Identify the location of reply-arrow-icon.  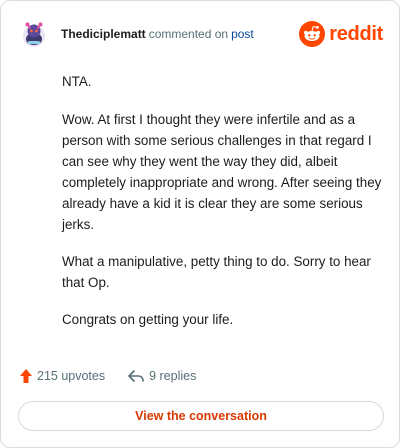
(136, 376).